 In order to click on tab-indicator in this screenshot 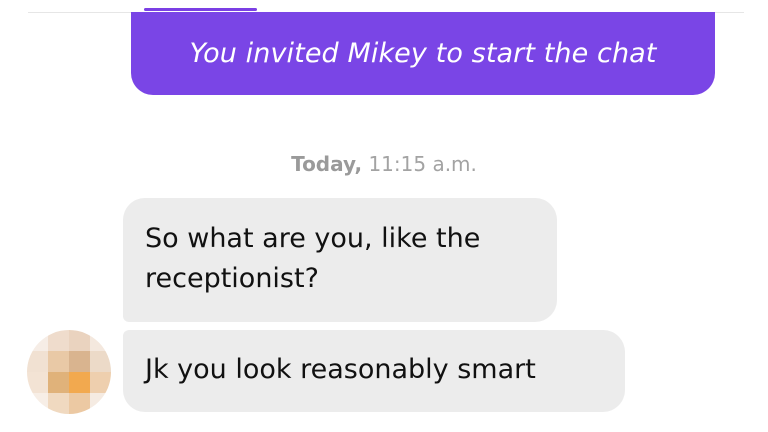, I will do `click(200, 9)`.